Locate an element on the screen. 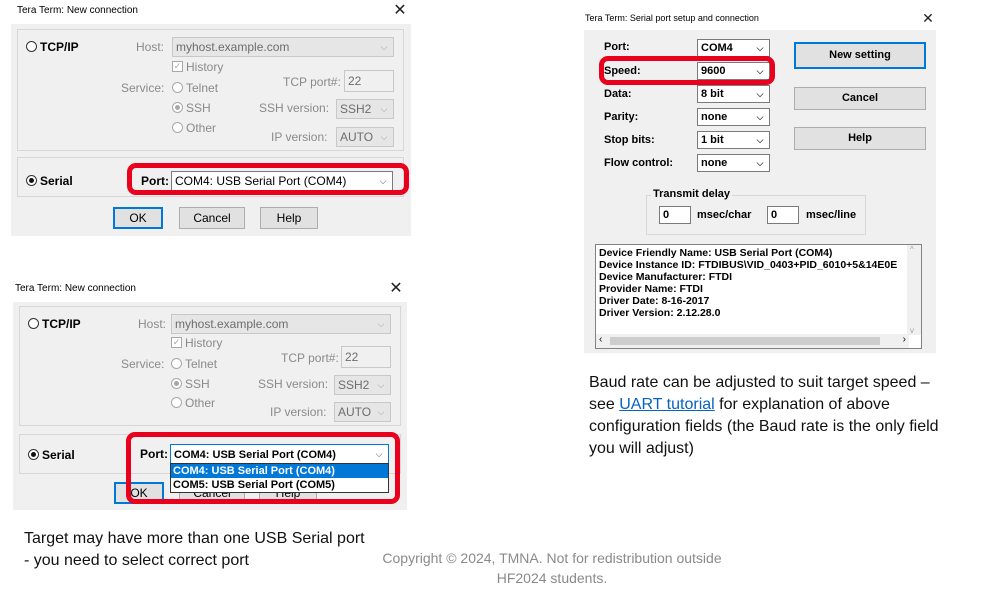  horizontal-scrollbar: ‹ › is located at coordinates (752, 341).